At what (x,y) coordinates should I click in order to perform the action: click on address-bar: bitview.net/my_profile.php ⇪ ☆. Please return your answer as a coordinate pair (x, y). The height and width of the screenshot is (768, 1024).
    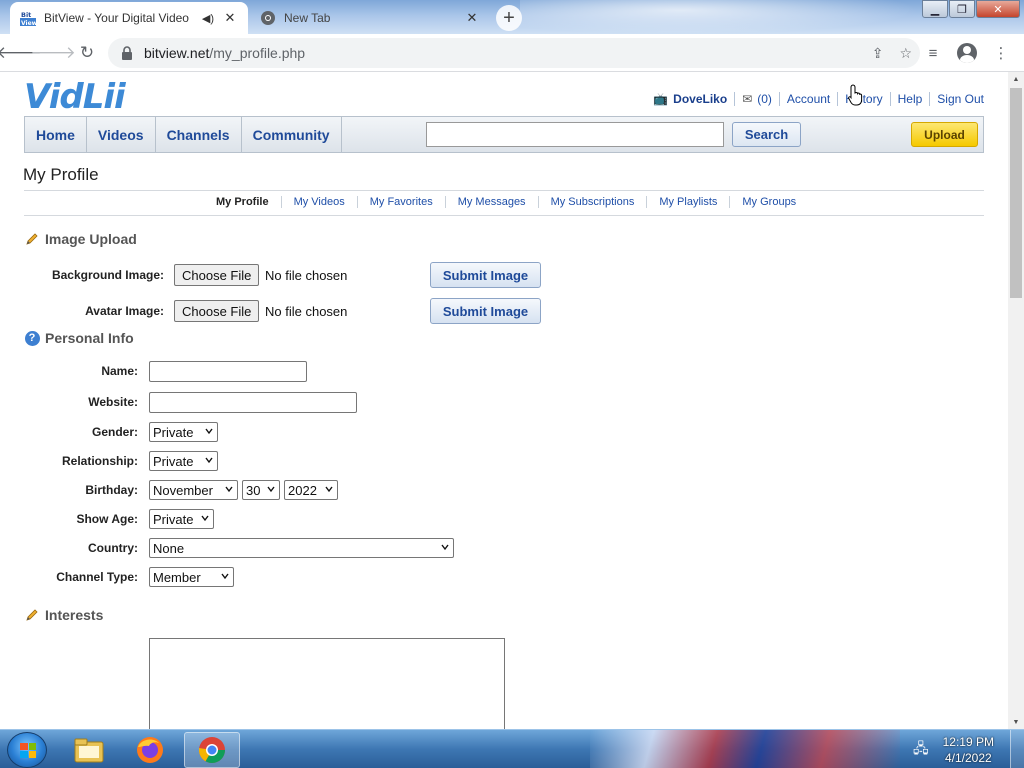
    Looking at the image, I should click on (514, 53).